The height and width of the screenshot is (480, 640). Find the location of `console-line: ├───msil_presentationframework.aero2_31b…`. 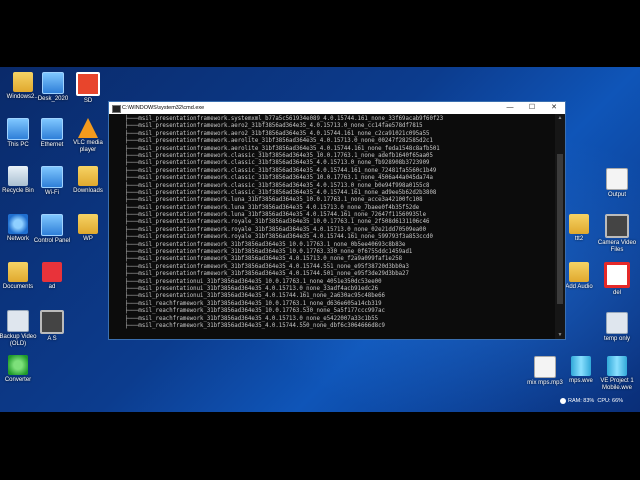

console-line: ├───msil_presentationframework.aero2_31b… is located at coordinates (267, 126).